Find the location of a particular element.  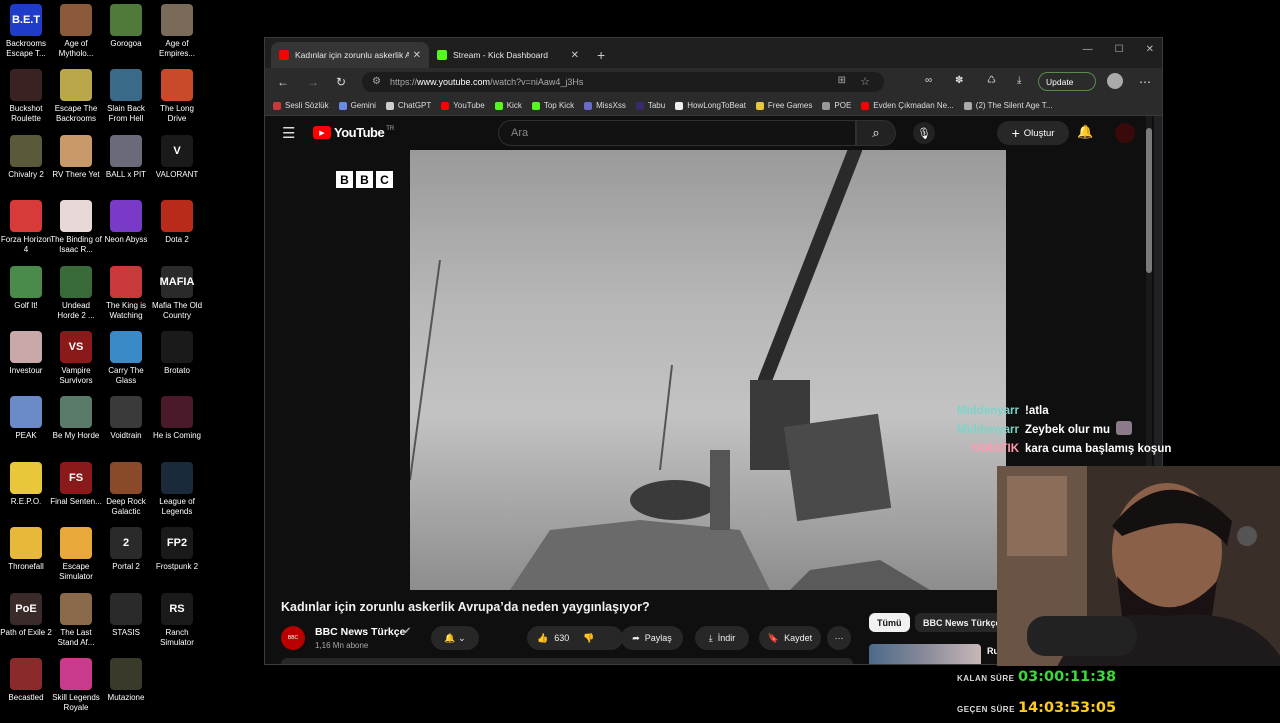

recommended-thumbnail is located at coordinates (925, 654).